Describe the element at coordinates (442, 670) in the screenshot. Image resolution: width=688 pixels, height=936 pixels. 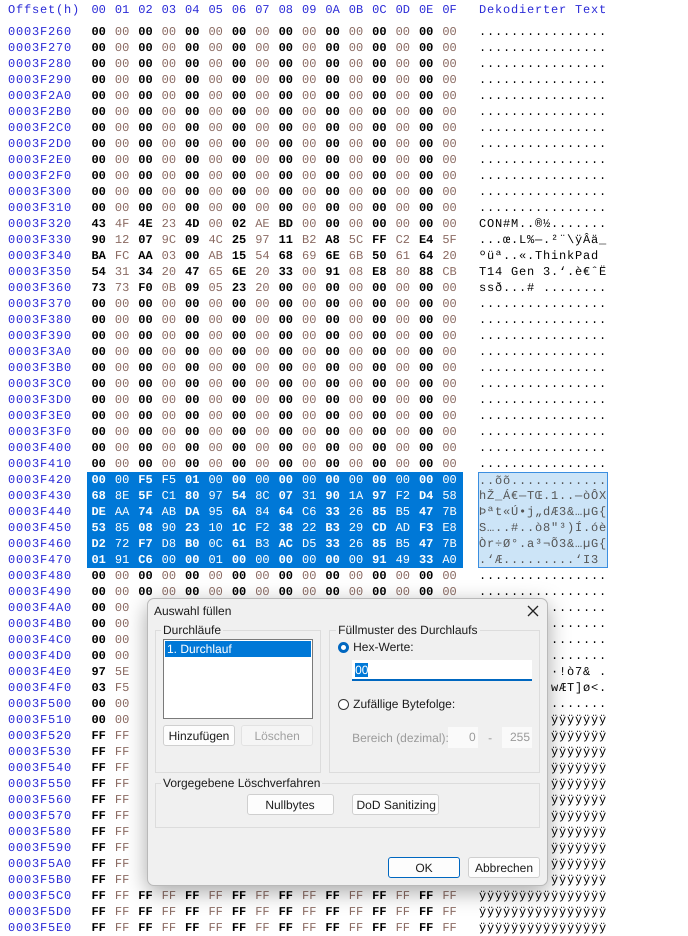
I see `hex-input: 00` at that location.